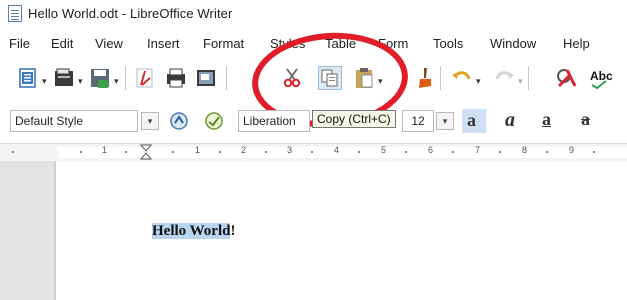  Describe the element at coordinates (146, 152) in the screenshot. I see `indent-marker-icon` at that location.